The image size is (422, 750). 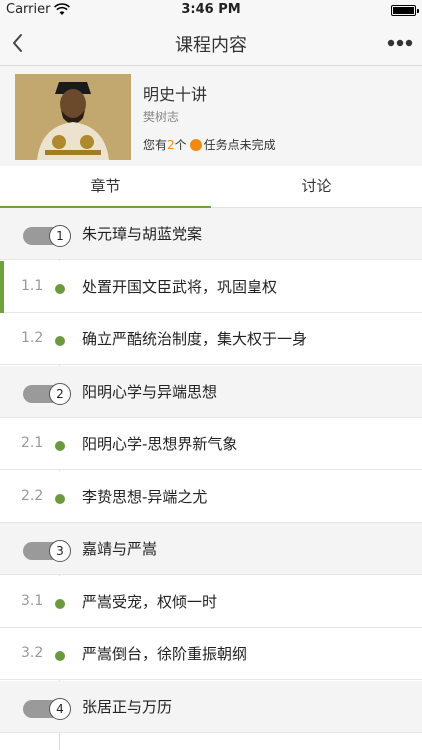 What do you see at coordinates (316, 187) in the screenshot?
I see `tab-discussion: 讨论` at bounding box center [316, 187].